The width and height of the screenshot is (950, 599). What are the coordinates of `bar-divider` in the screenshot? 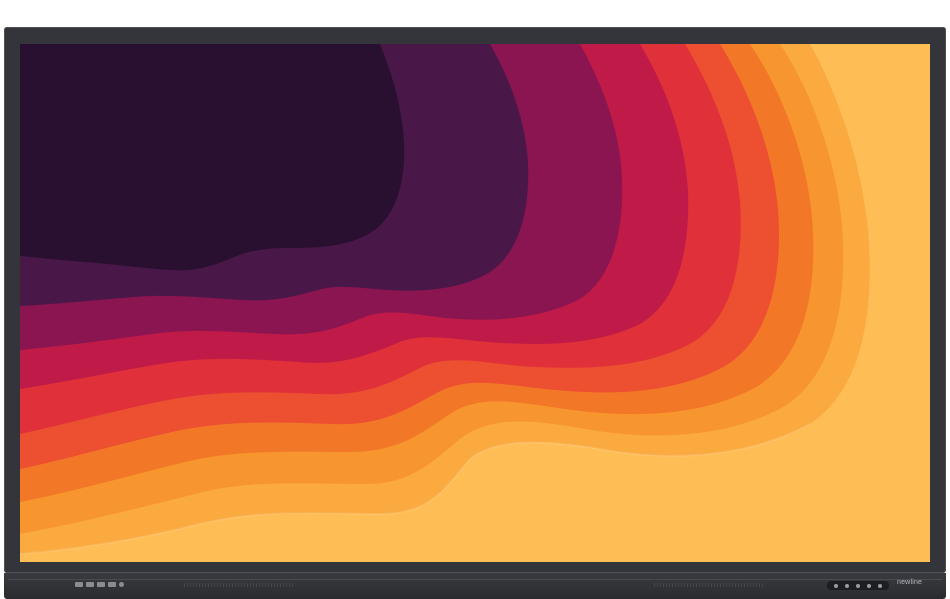 It's located at (475, 579).